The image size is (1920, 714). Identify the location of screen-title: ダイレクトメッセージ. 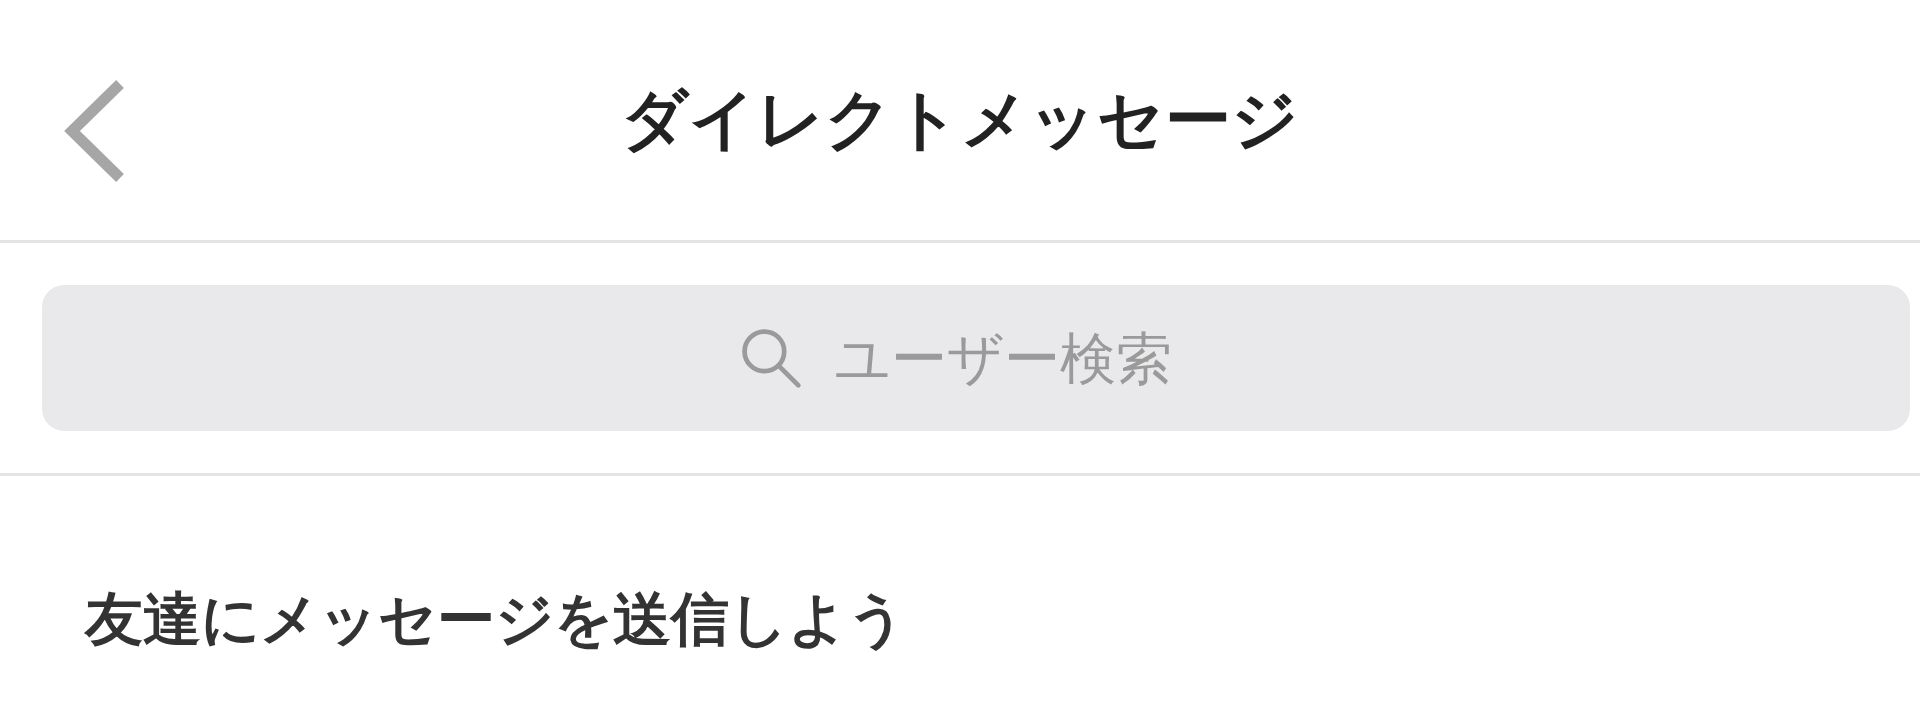
(960, 120).